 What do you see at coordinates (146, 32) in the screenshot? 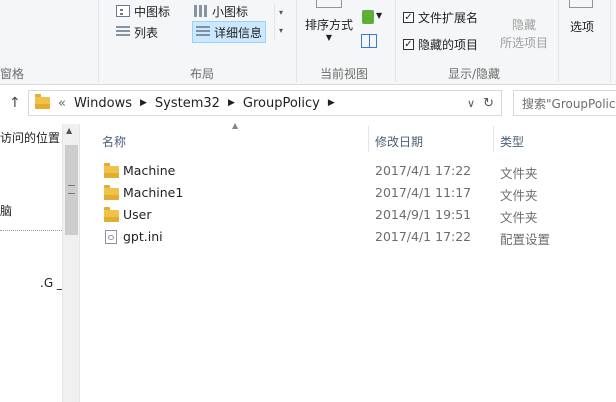
I see `list-label: 列表` at bounding box center [146, 32].